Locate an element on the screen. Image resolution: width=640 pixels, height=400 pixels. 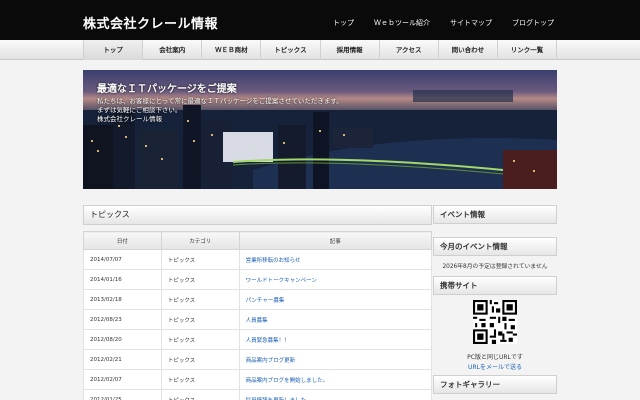
row-date: 2012/08/20 is located at coordinates (122, 339).